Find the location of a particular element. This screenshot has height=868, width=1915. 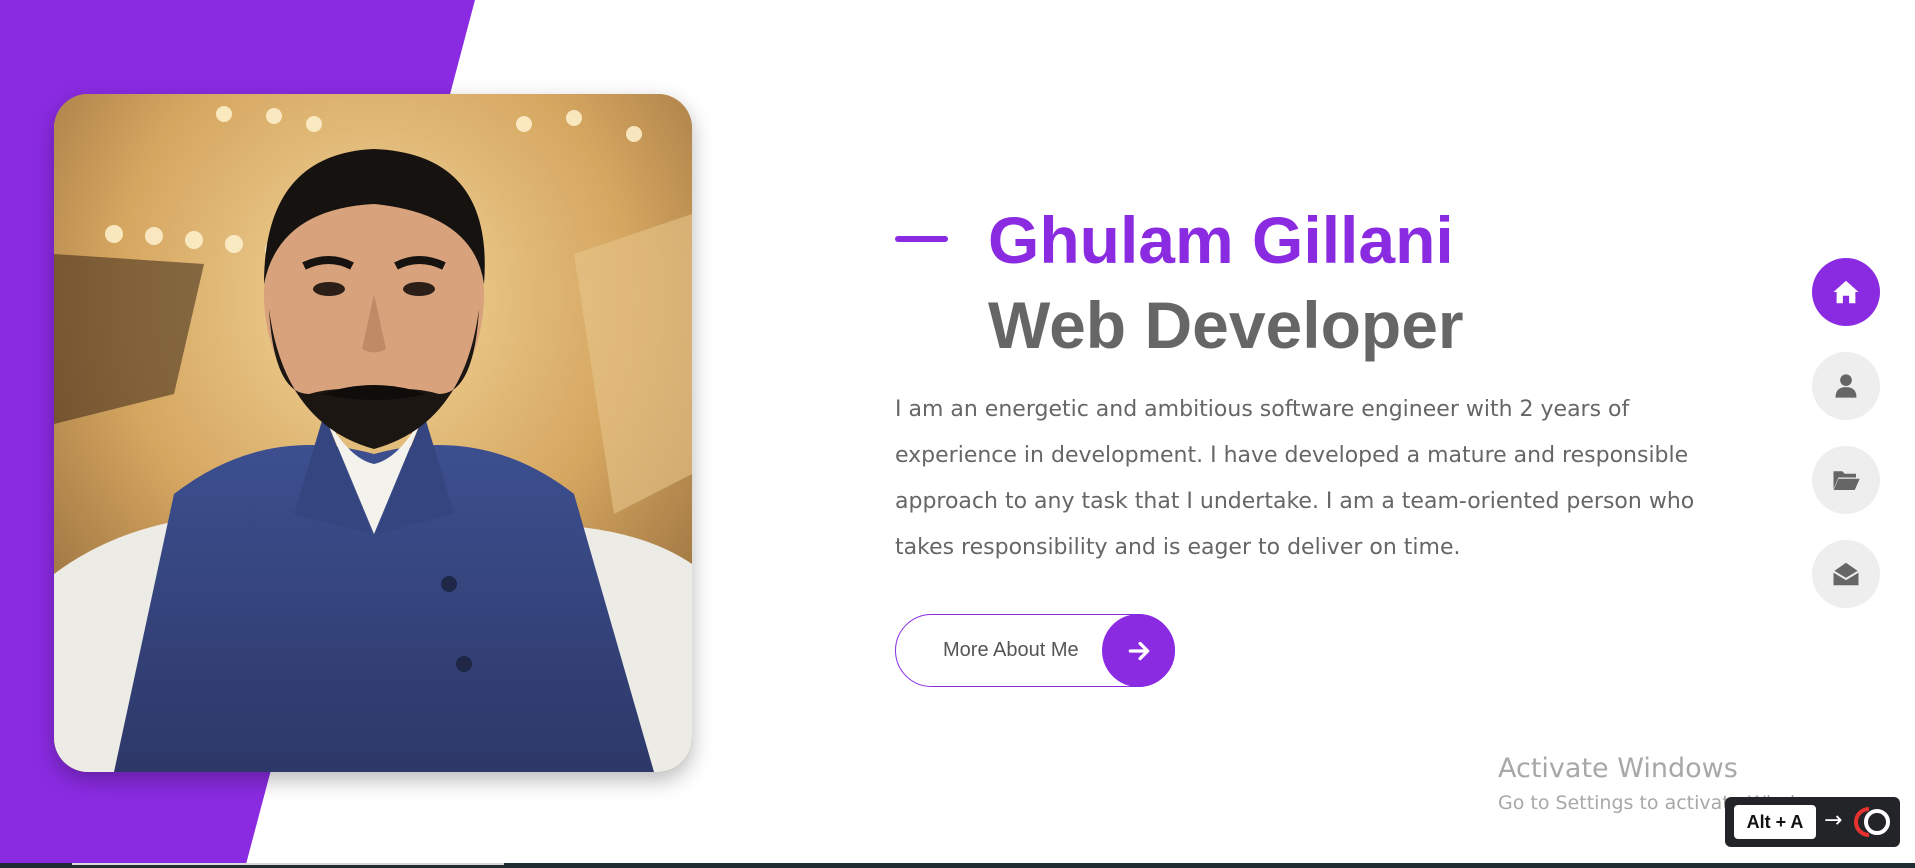

more-about-me-label: More About Me is located at coordinates (1011, 650).